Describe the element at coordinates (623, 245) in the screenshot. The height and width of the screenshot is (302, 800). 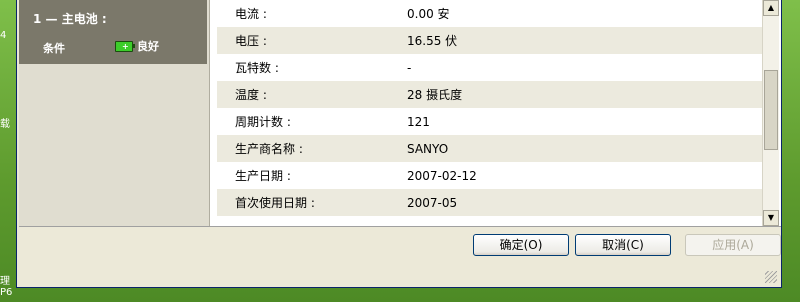
I see `cancel-button: 取消(C)` at that location.